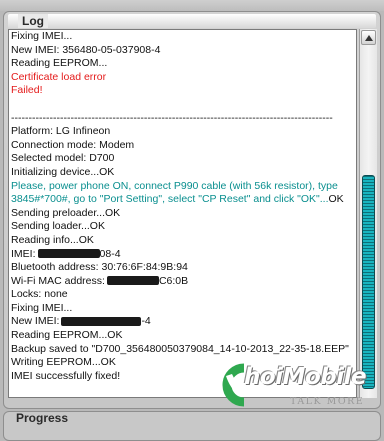 This screenshot has width=384, height=441. Describe the element at coordinates (305, 377) in the screenshot. I see `watermark-brand: hoiMobile` at that location.